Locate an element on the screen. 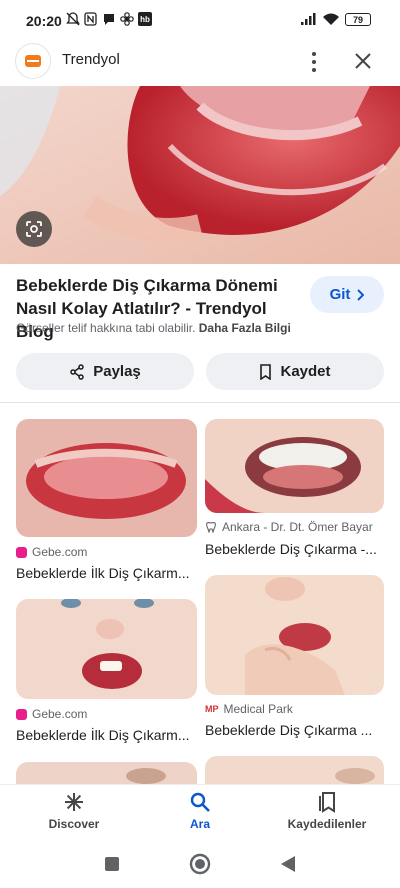  status-time: 20:20 is located at coordinates (44, 21).